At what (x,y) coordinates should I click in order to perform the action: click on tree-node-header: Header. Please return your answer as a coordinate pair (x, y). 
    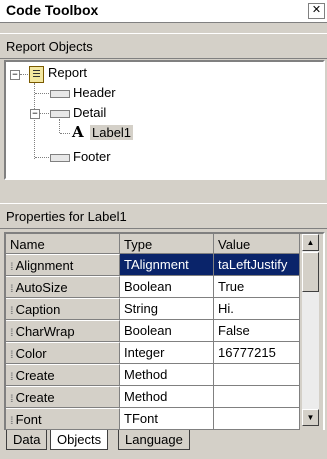
    Looking at the image, I should click on (94, 92).